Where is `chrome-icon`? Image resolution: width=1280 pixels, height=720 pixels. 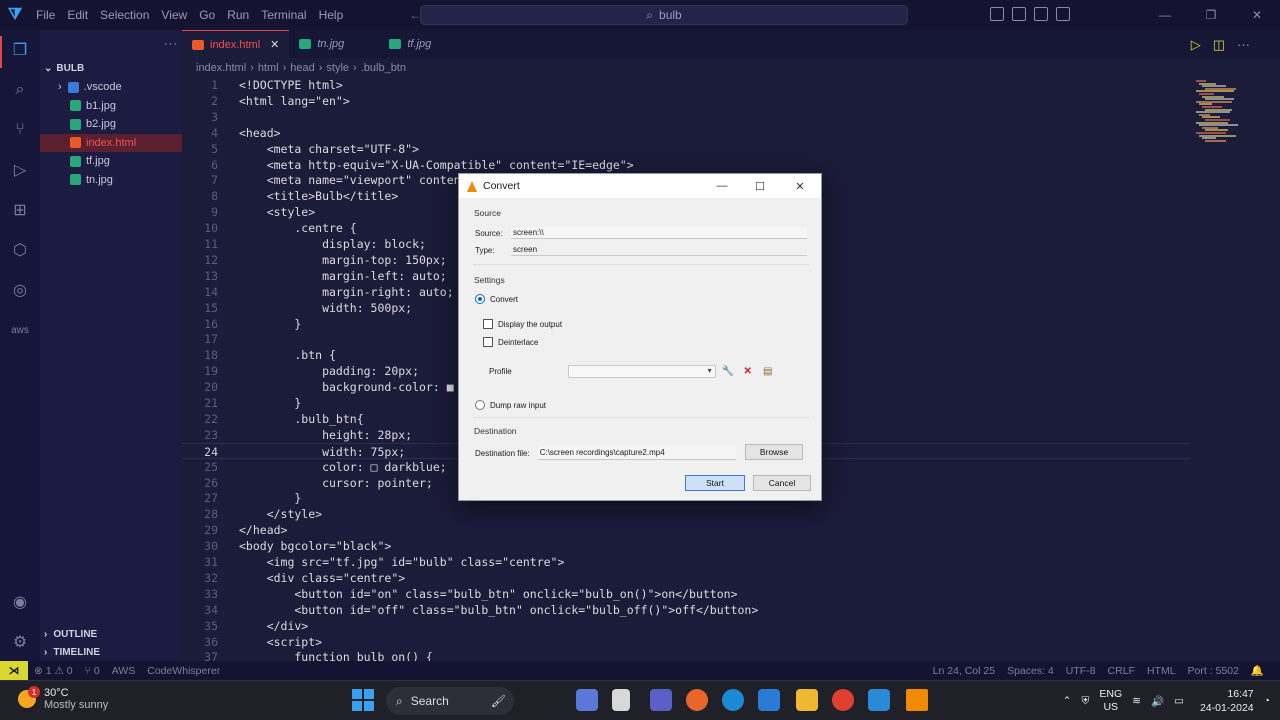 chrome-icon is located at coordinates (843, 700).